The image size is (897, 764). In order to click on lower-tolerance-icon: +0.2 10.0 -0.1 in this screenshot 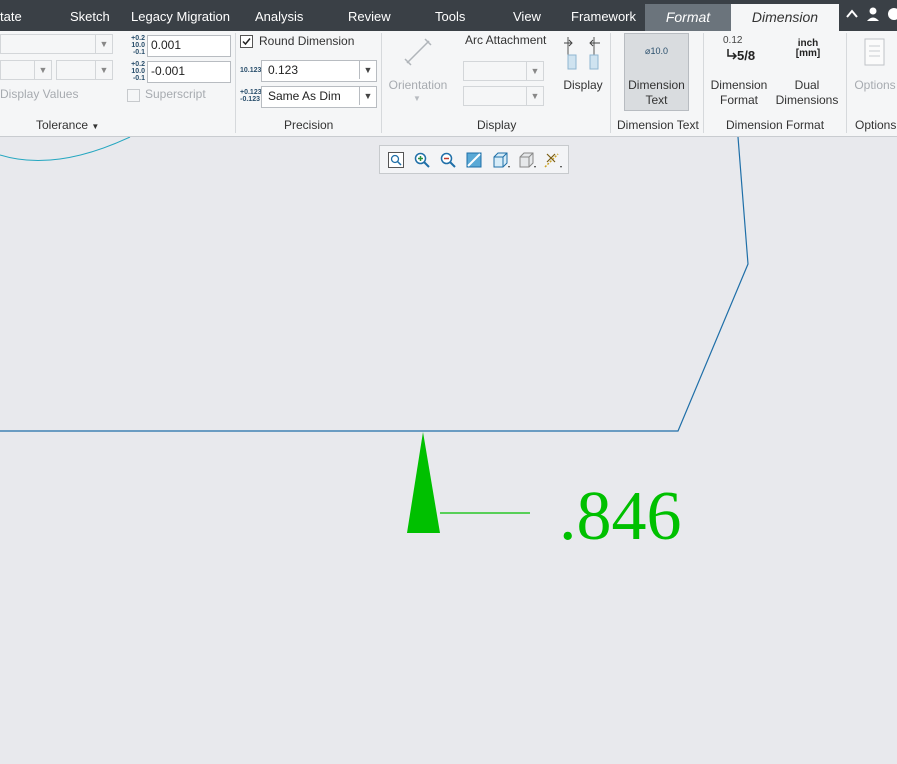, I will do `click(138, 71)`.